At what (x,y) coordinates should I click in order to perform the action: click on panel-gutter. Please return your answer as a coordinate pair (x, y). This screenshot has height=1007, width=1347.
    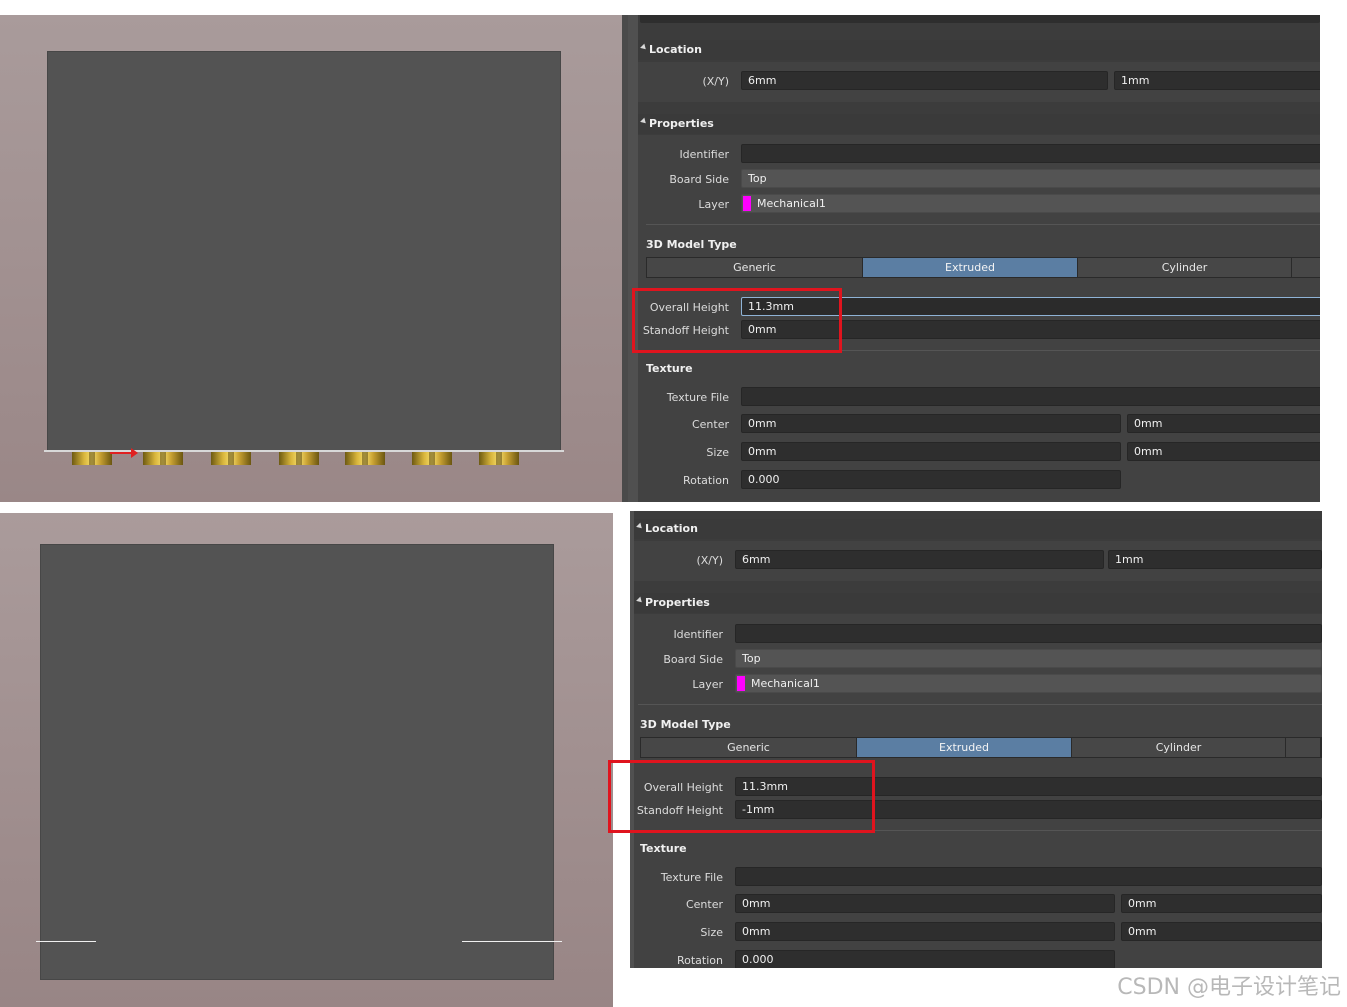
    Looking at the image, I should click on (633, 258).